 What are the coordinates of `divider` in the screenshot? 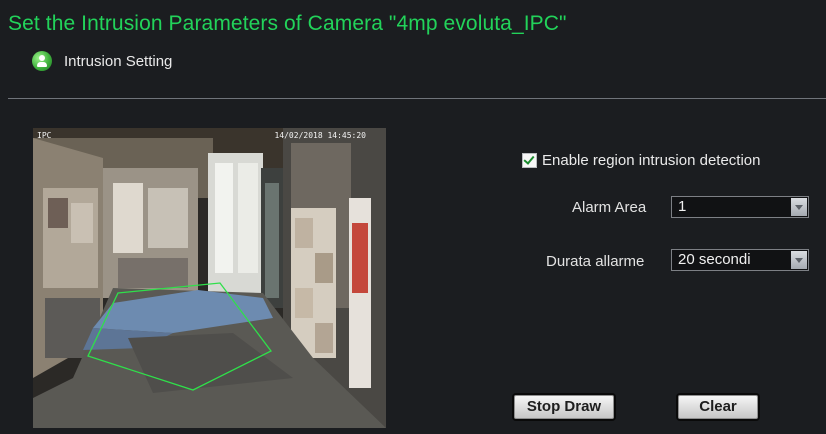 It's located at (417, 98).